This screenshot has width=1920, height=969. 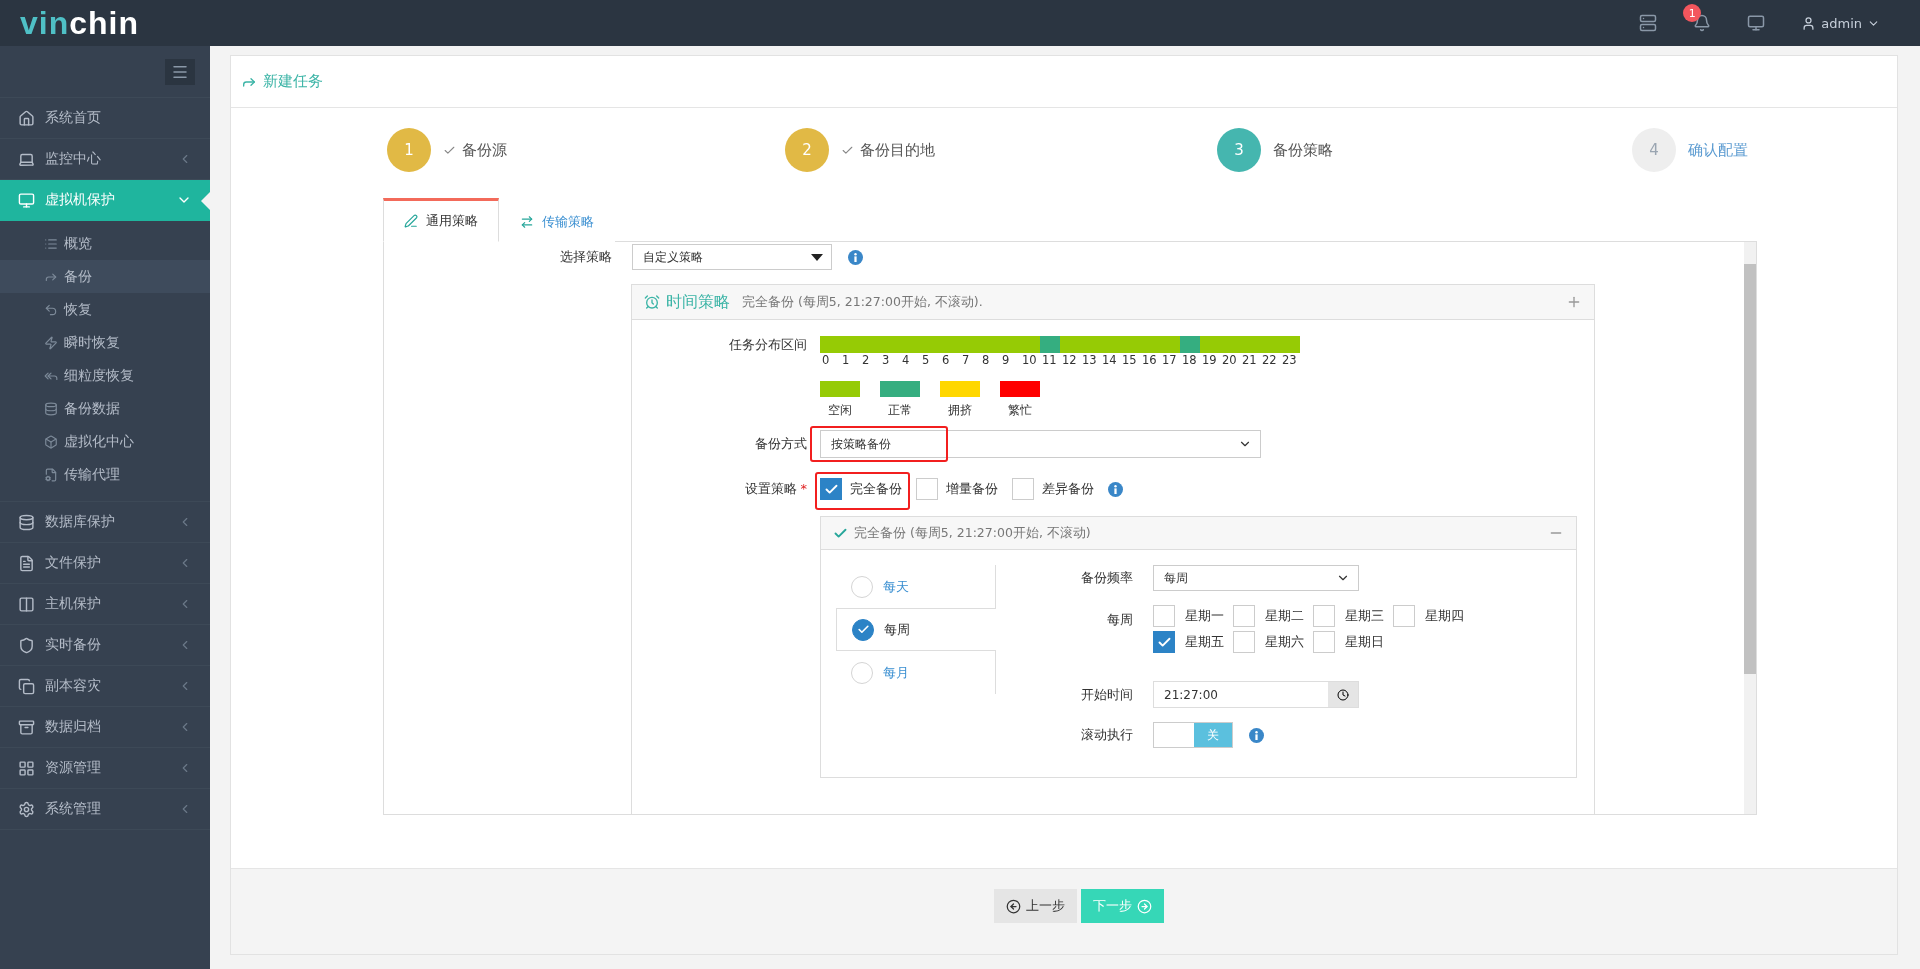 I want to click on pencil-icon, so click(x=411, y=221).